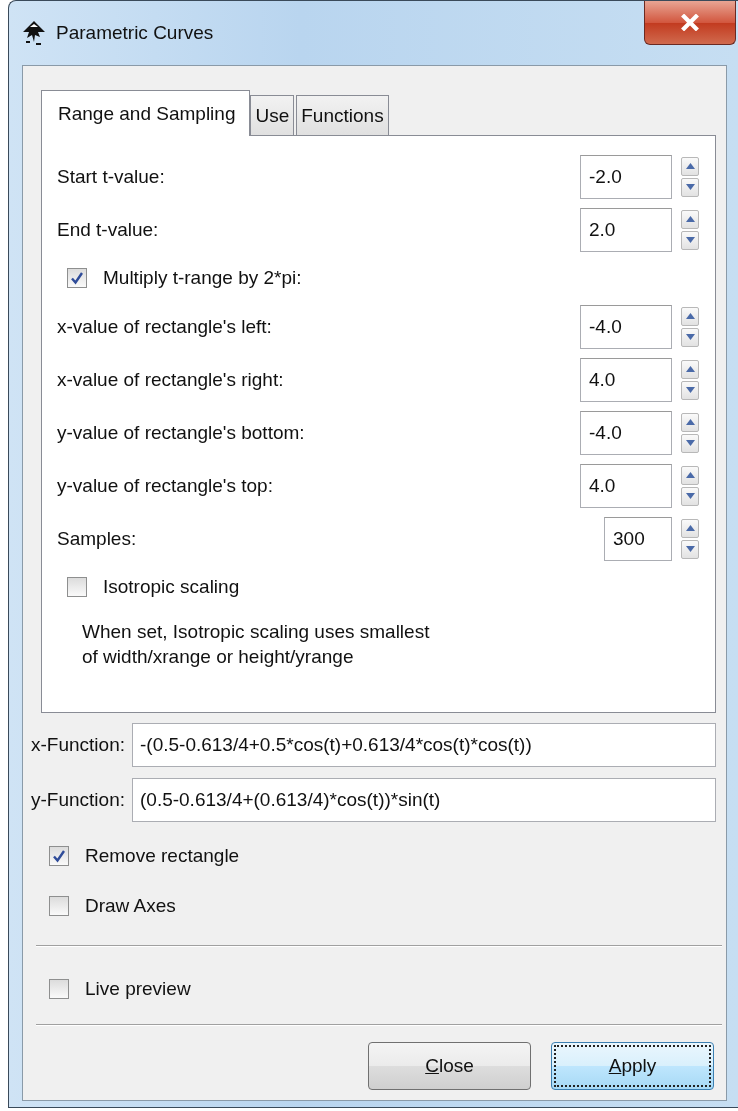 Image resolution: width=738 pixels, height=1111 pixels. Describe the element at coordinates (171, 587) in the screenshot. I see `checkbox-label: Isotropic scaling` at that location.